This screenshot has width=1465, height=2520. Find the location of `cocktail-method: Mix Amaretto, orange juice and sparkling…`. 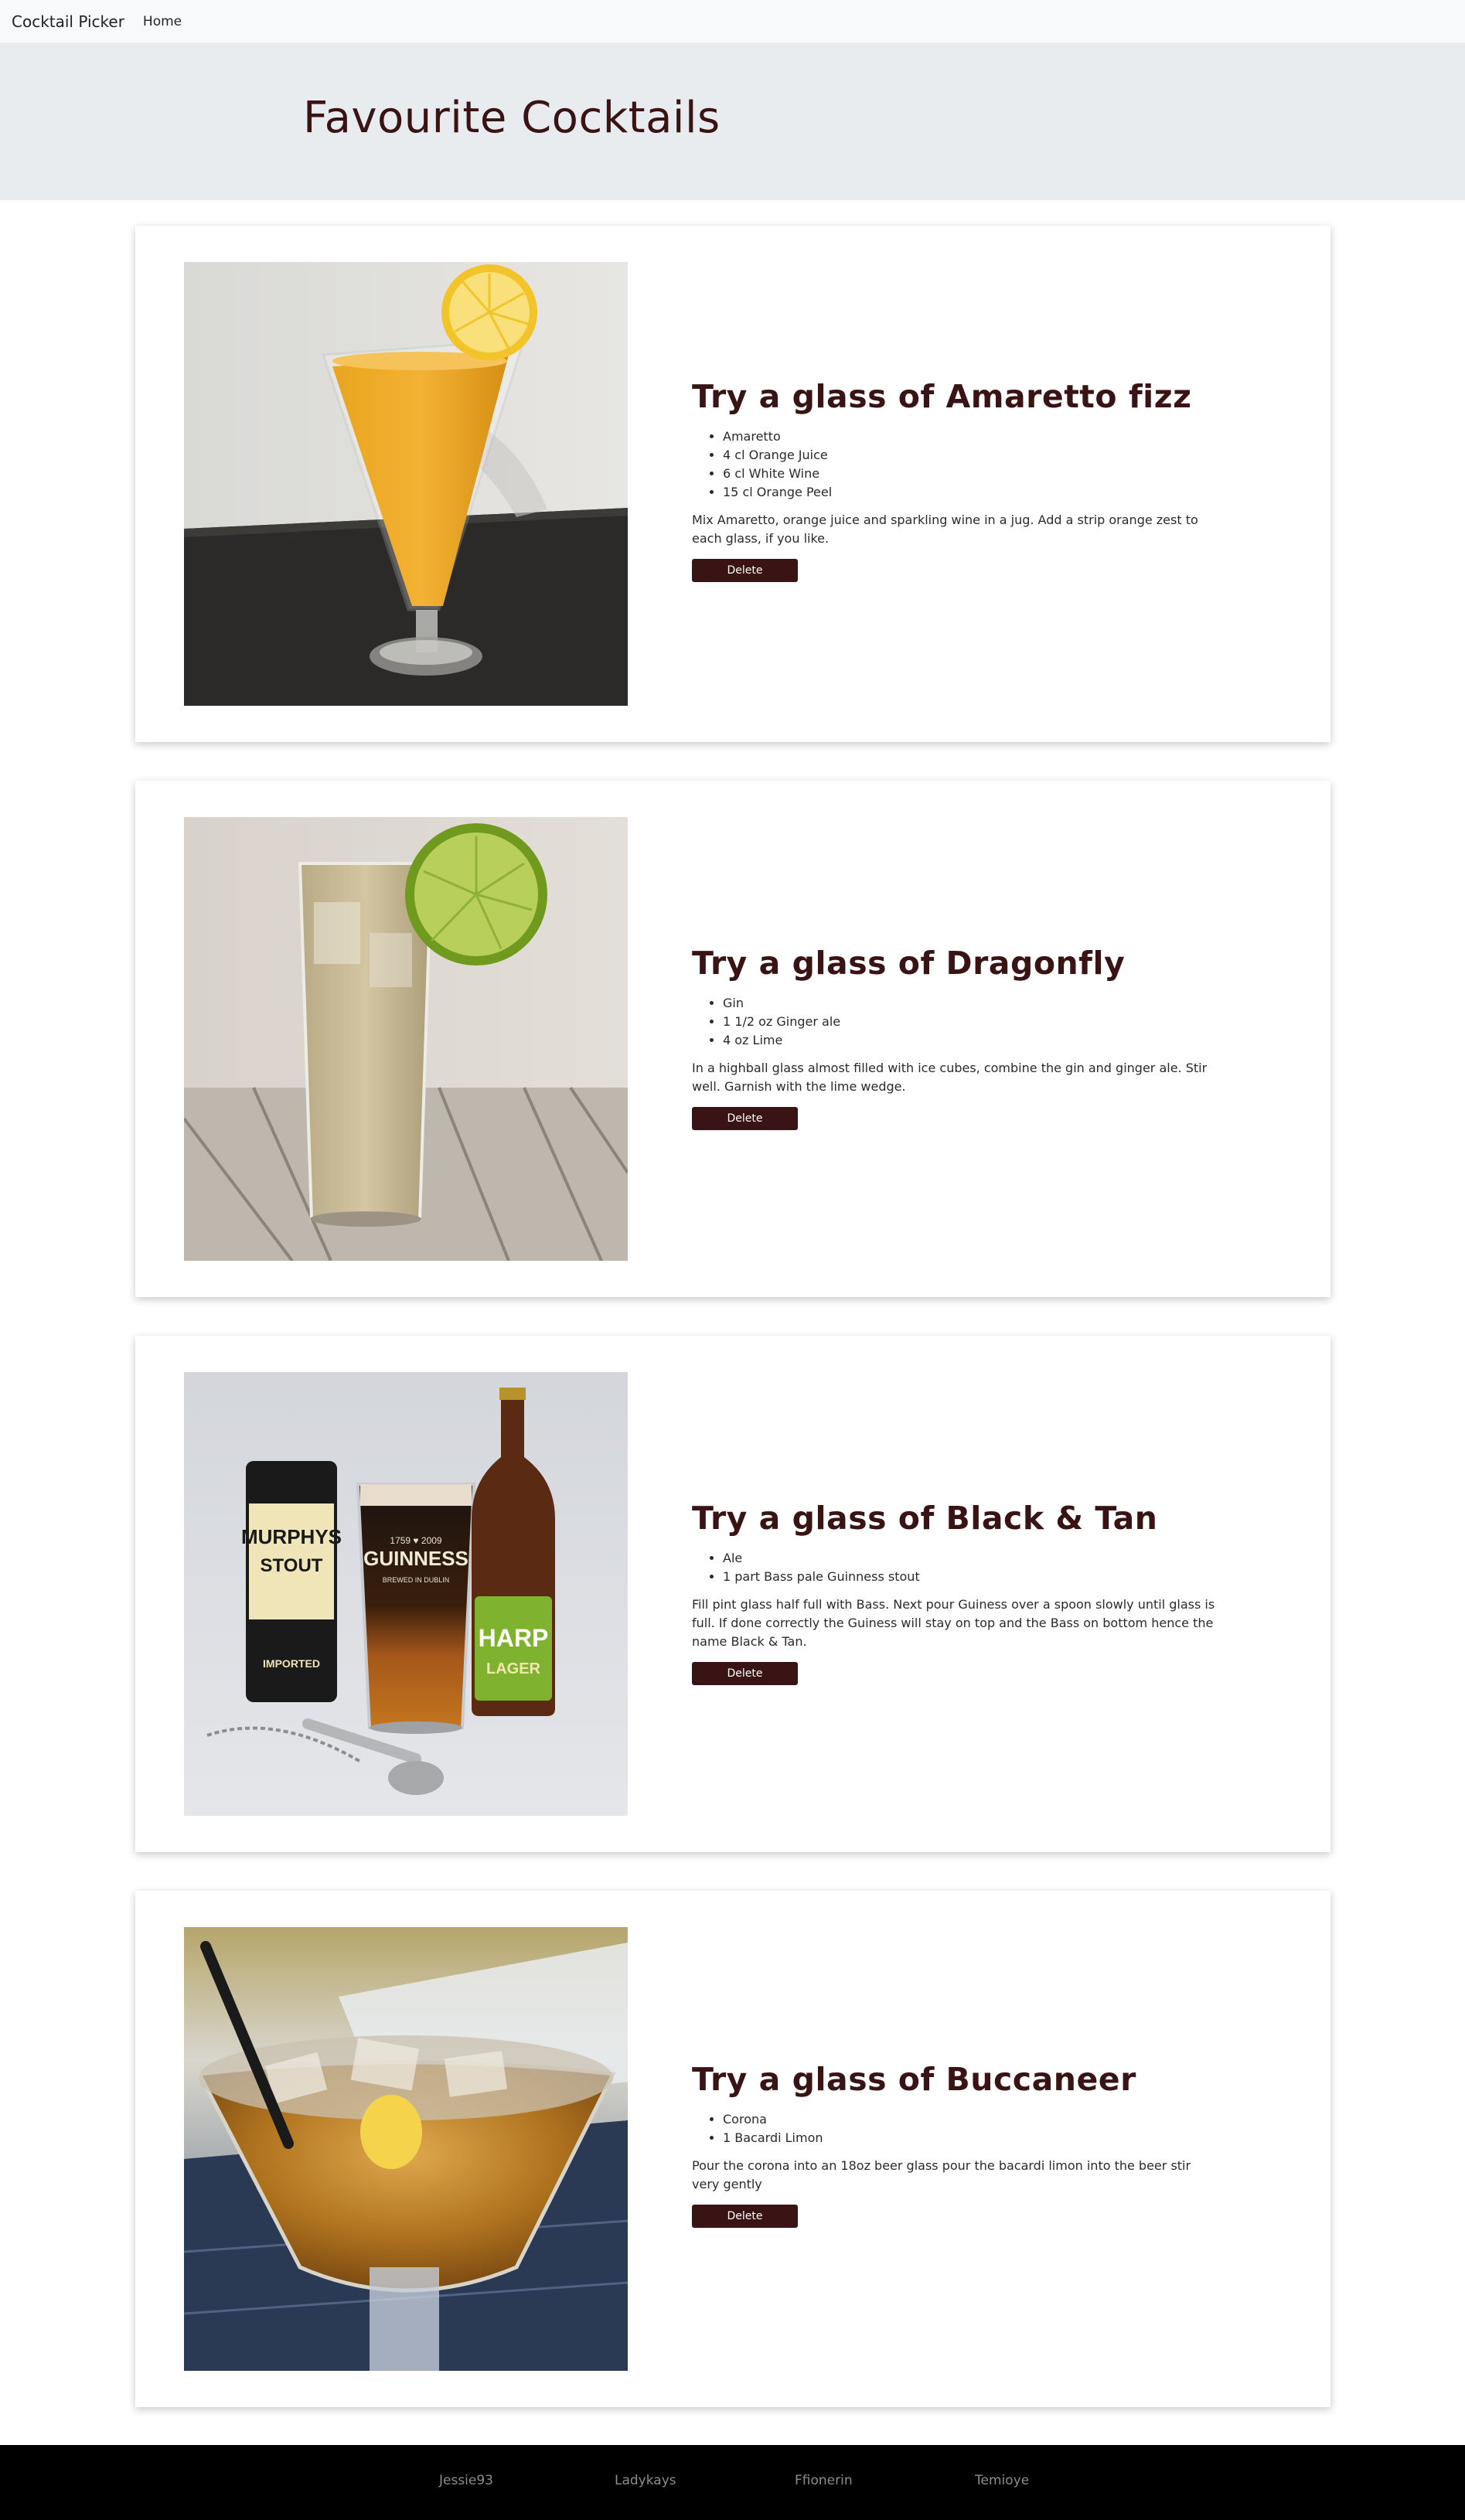

cocktail-method: Mix Amaretto, orange juice and sparkling… is located at coordinates (945, 529).